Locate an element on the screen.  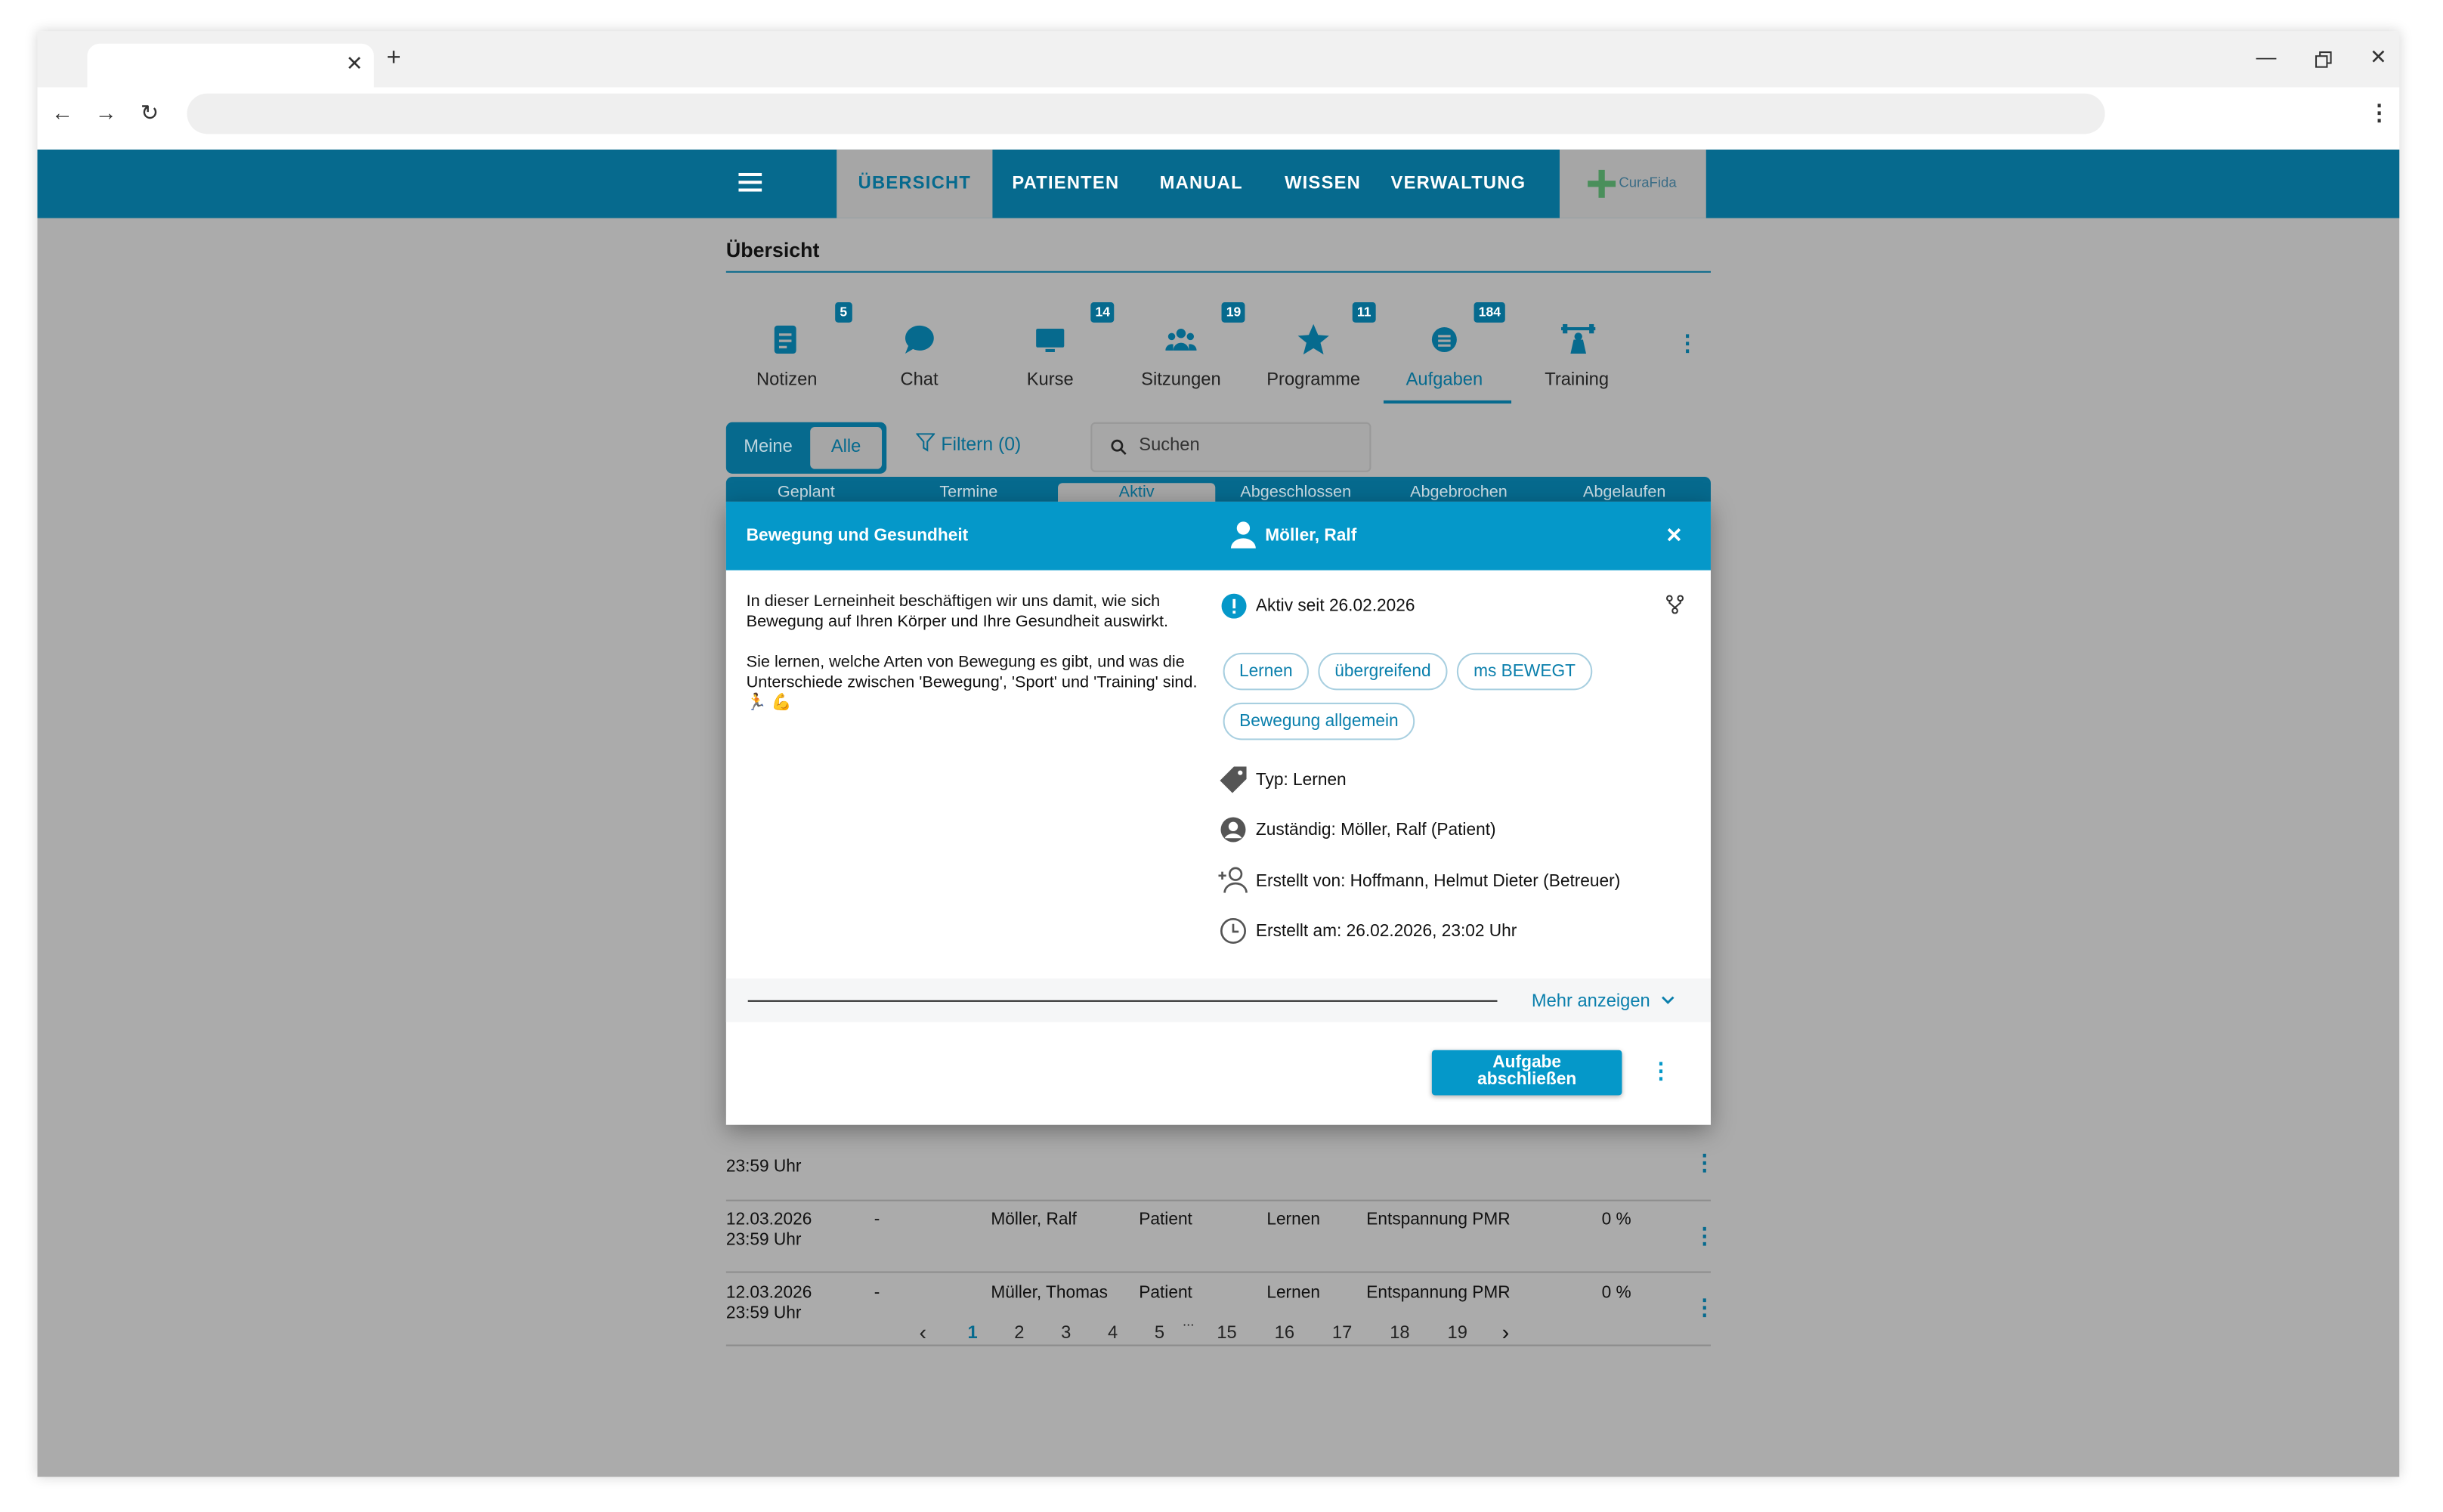
prev-page-icon: ‹ is located at coordinates (923, 1331).